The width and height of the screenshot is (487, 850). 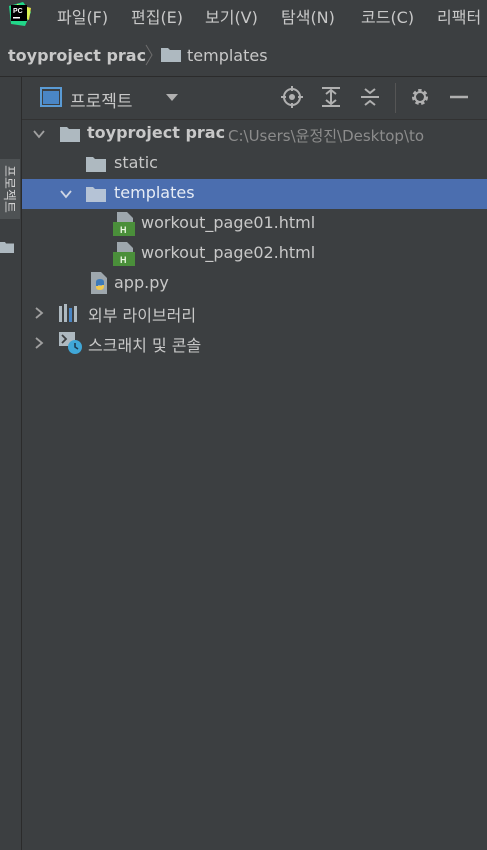 What do you see at coordinates (136, 162) in the screenshot?
I see `tree-label-static: static` at bounding box center [136, 162].